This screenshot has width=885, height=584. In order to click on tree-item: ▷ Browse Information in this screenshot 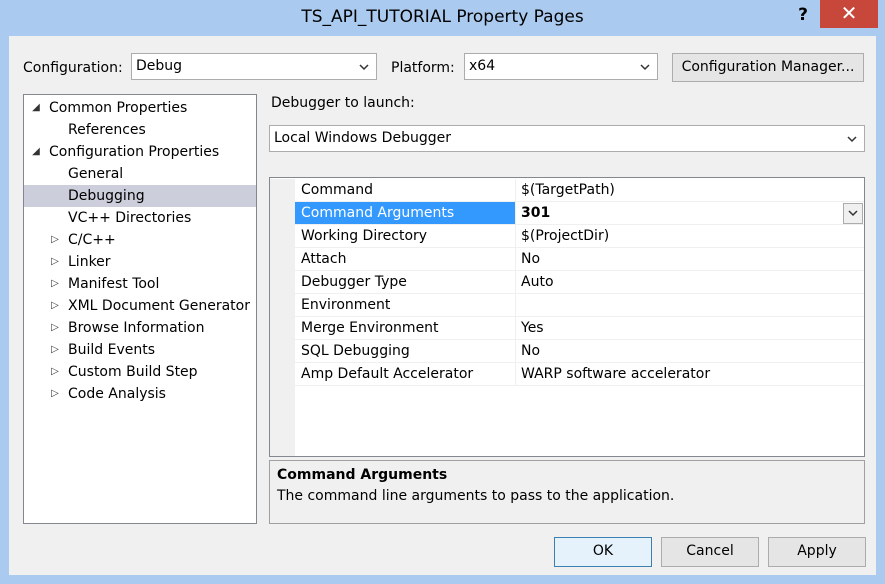, I will do `click(140, 328)`.